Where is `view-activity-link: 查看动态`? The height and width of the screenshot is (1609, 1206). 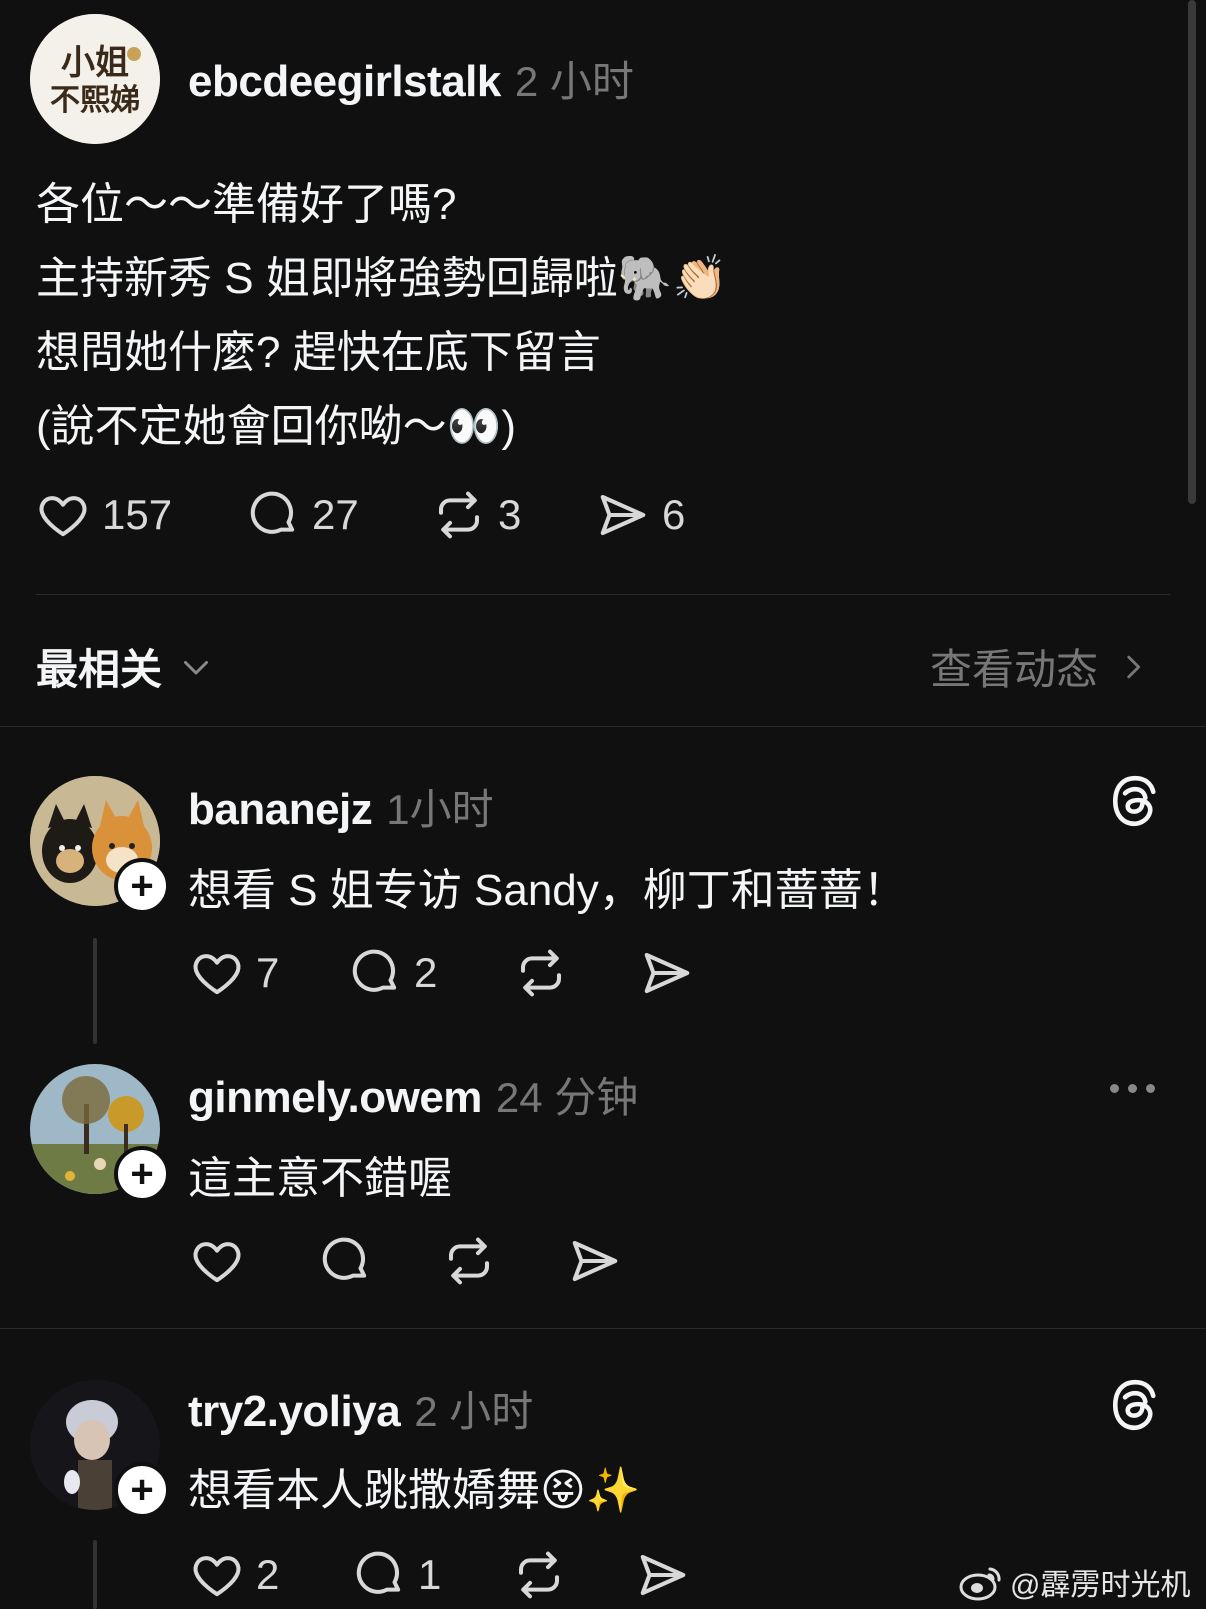
view-activity-link: 查看动态 is located at coordinates (1040, 666).